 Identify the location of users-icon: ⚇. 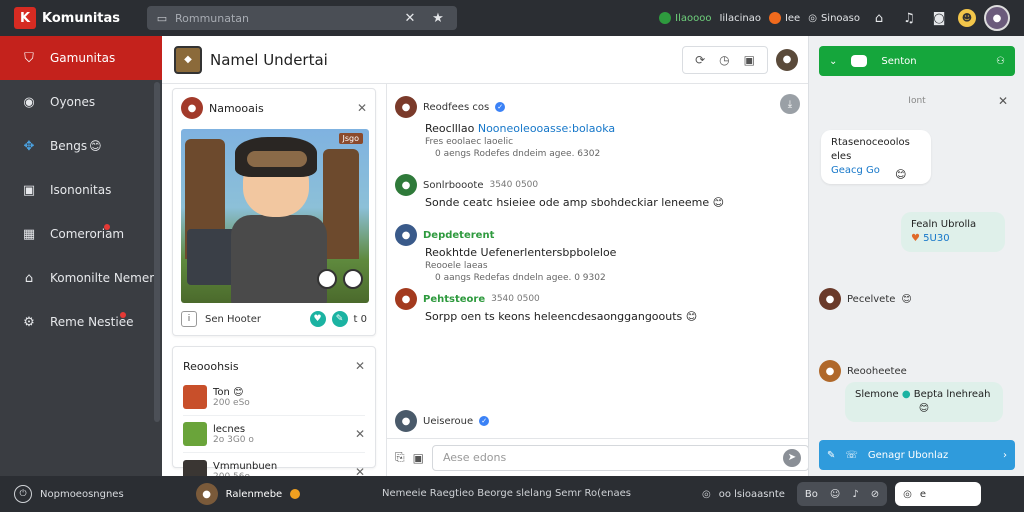
(1000, 61).